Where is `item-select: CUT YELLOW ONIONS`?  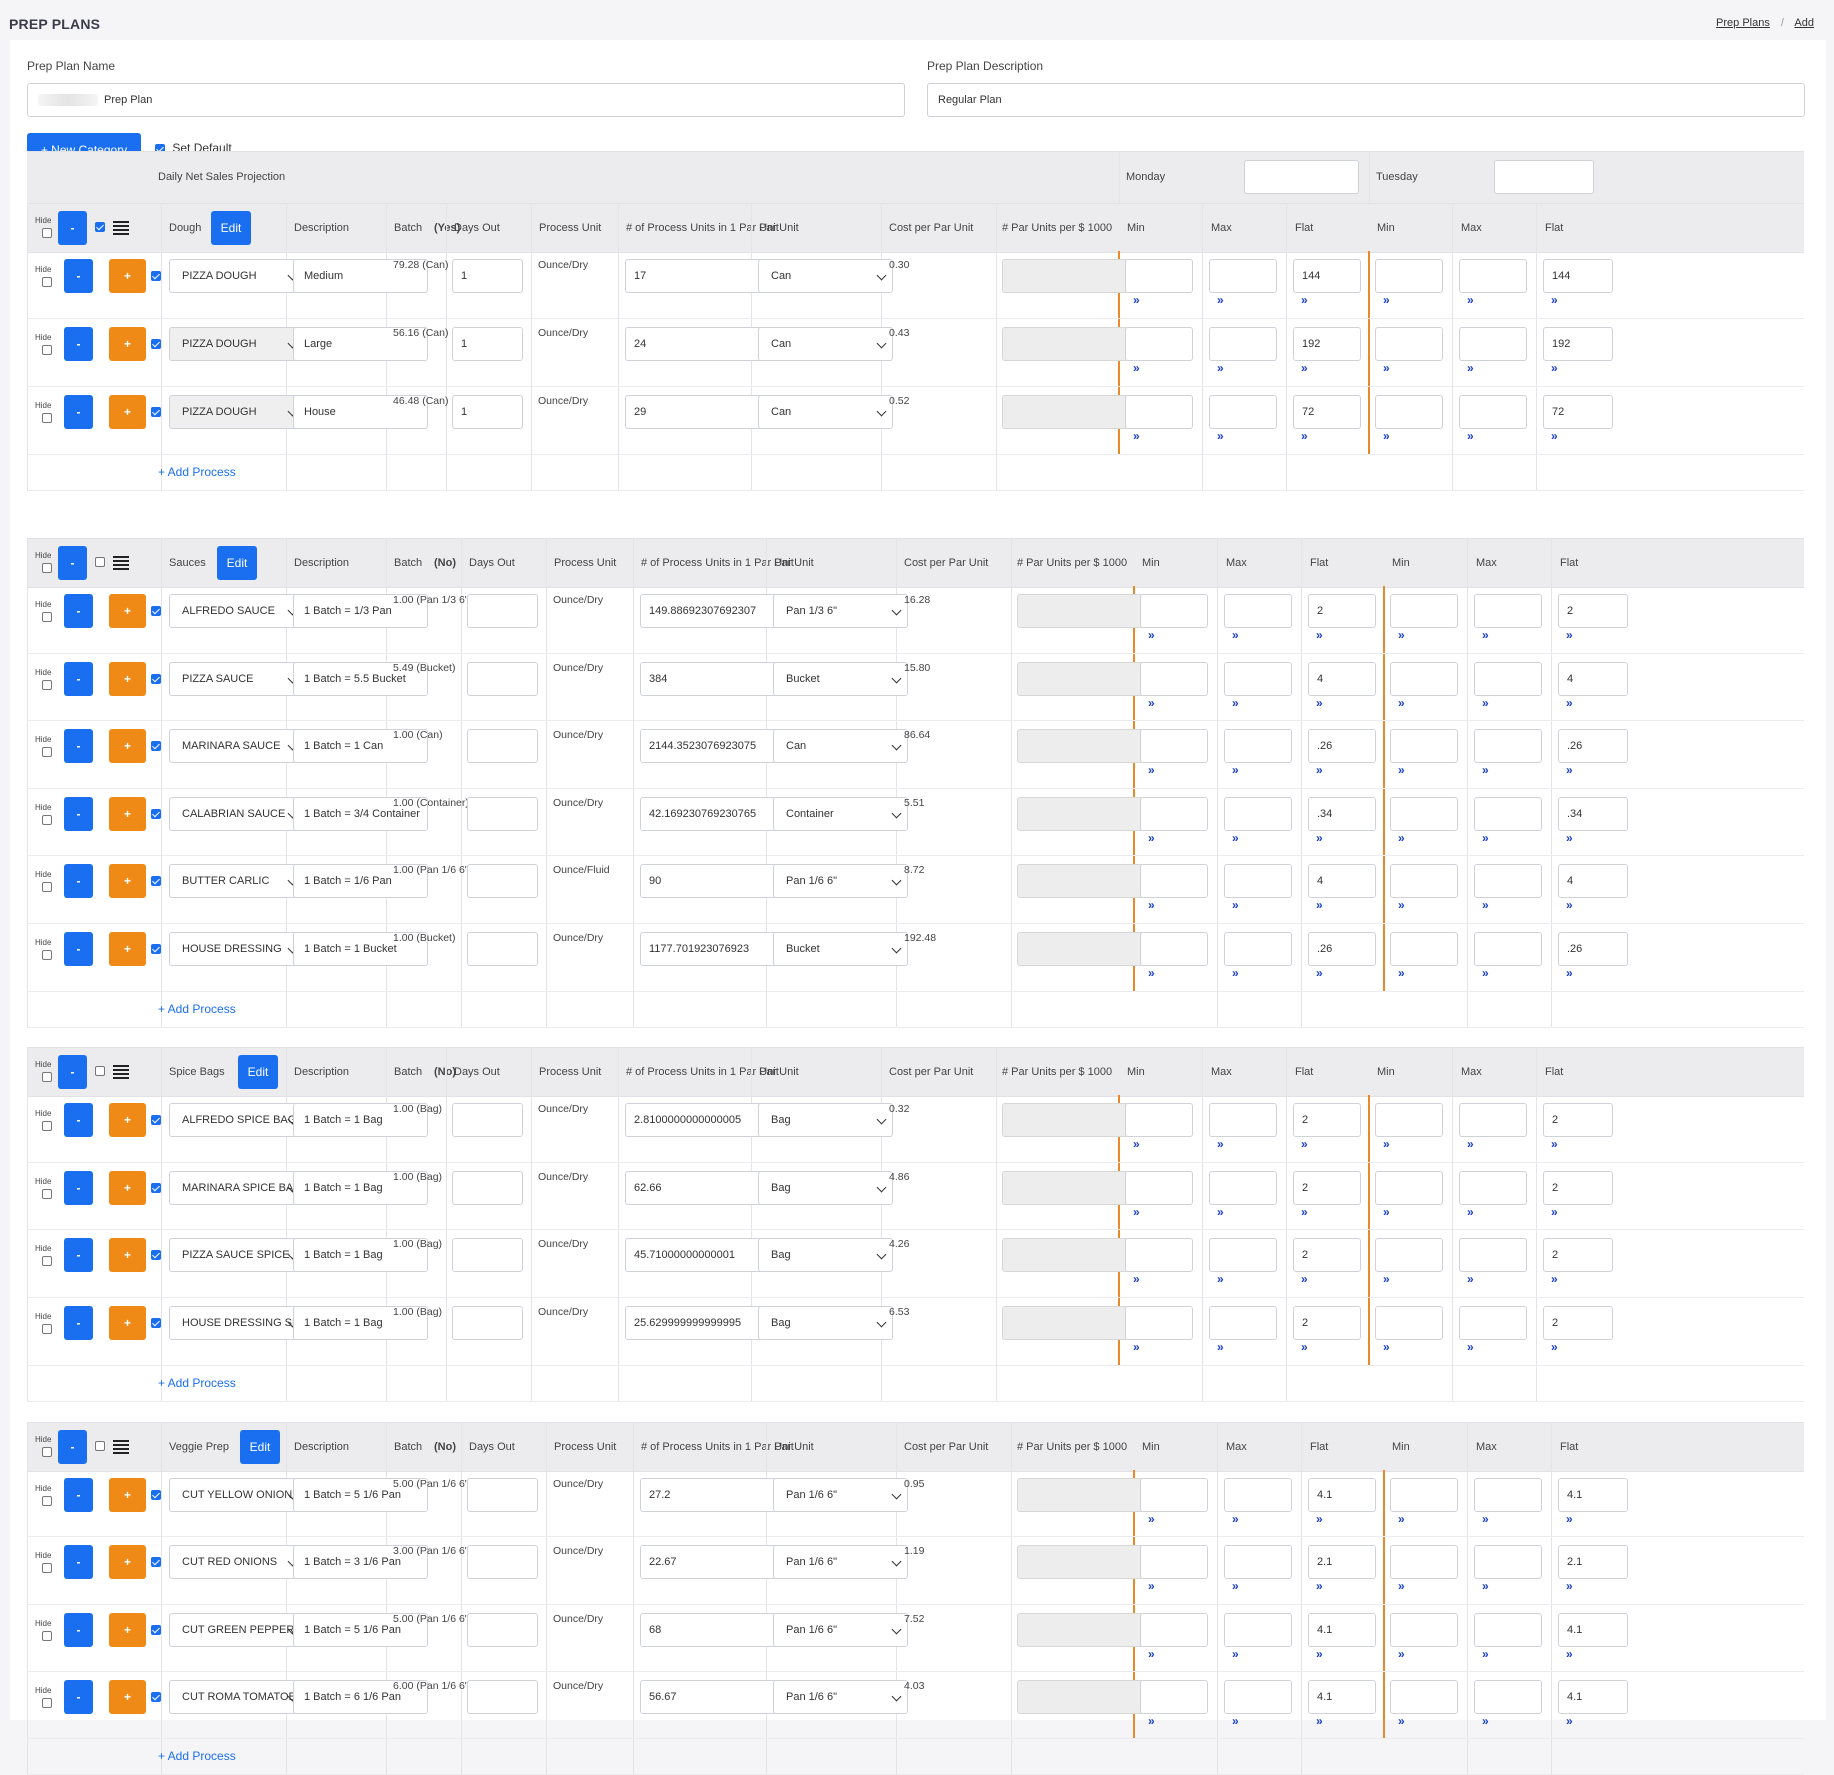
item-select: CUT YELLOW ONIONS is located at coordinates (236, 1495).